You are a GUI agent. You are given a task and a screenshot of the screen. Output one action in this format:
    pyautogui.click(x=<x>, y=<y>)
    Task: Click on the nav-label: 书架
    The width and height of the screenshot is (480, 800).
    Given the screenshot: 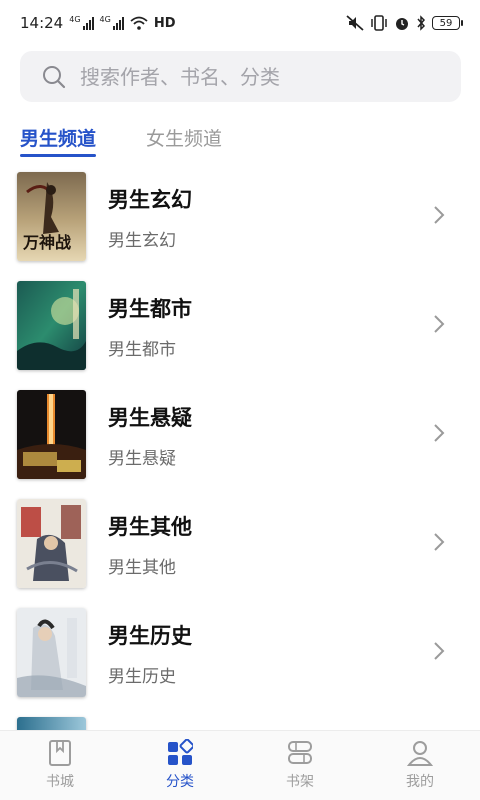 What is the action you would take?
    pyautogui.click(x=300, y=782)
    